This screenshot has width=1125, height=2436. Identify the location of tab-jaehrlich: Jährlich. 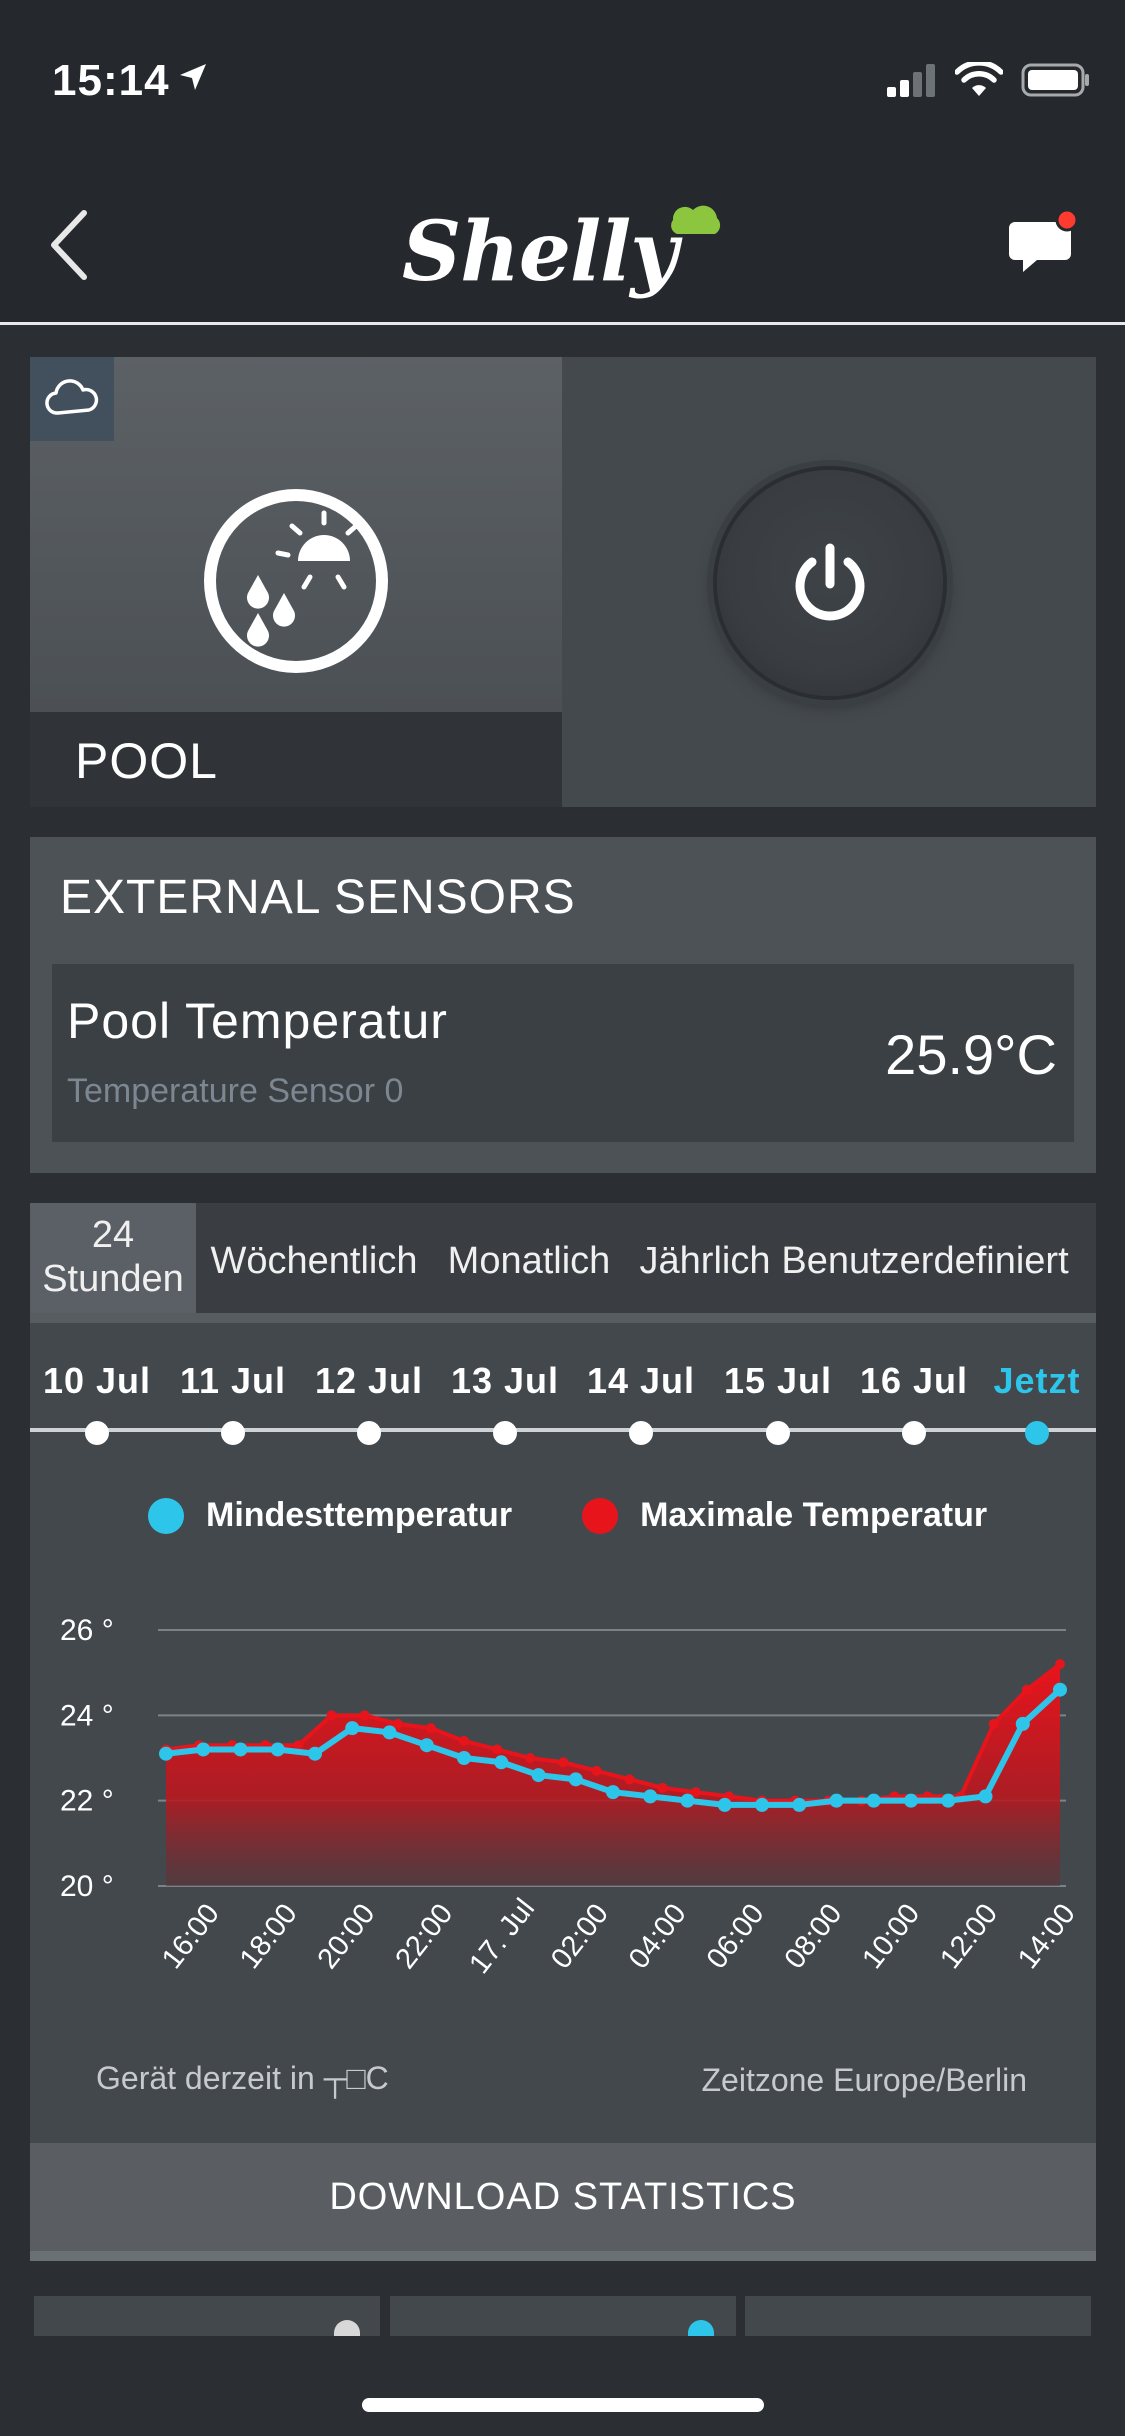
(705, 1262).